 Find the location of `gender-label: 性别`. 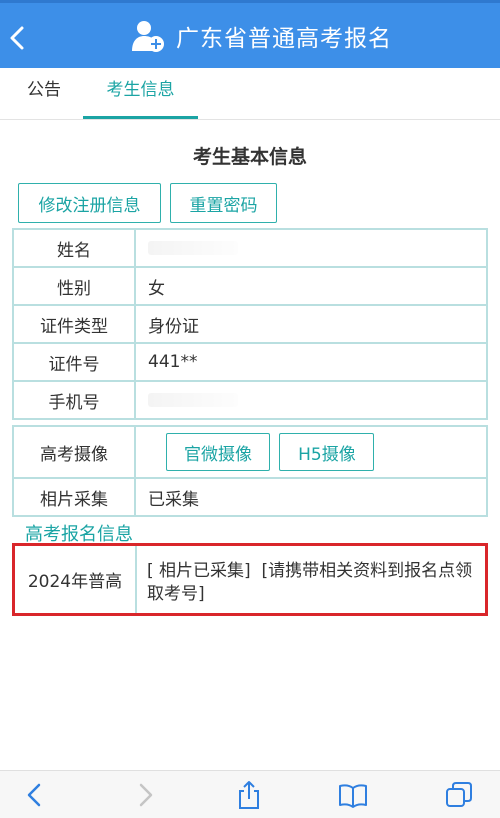

gender-label: 性别 is located at coordinates (74, 286).